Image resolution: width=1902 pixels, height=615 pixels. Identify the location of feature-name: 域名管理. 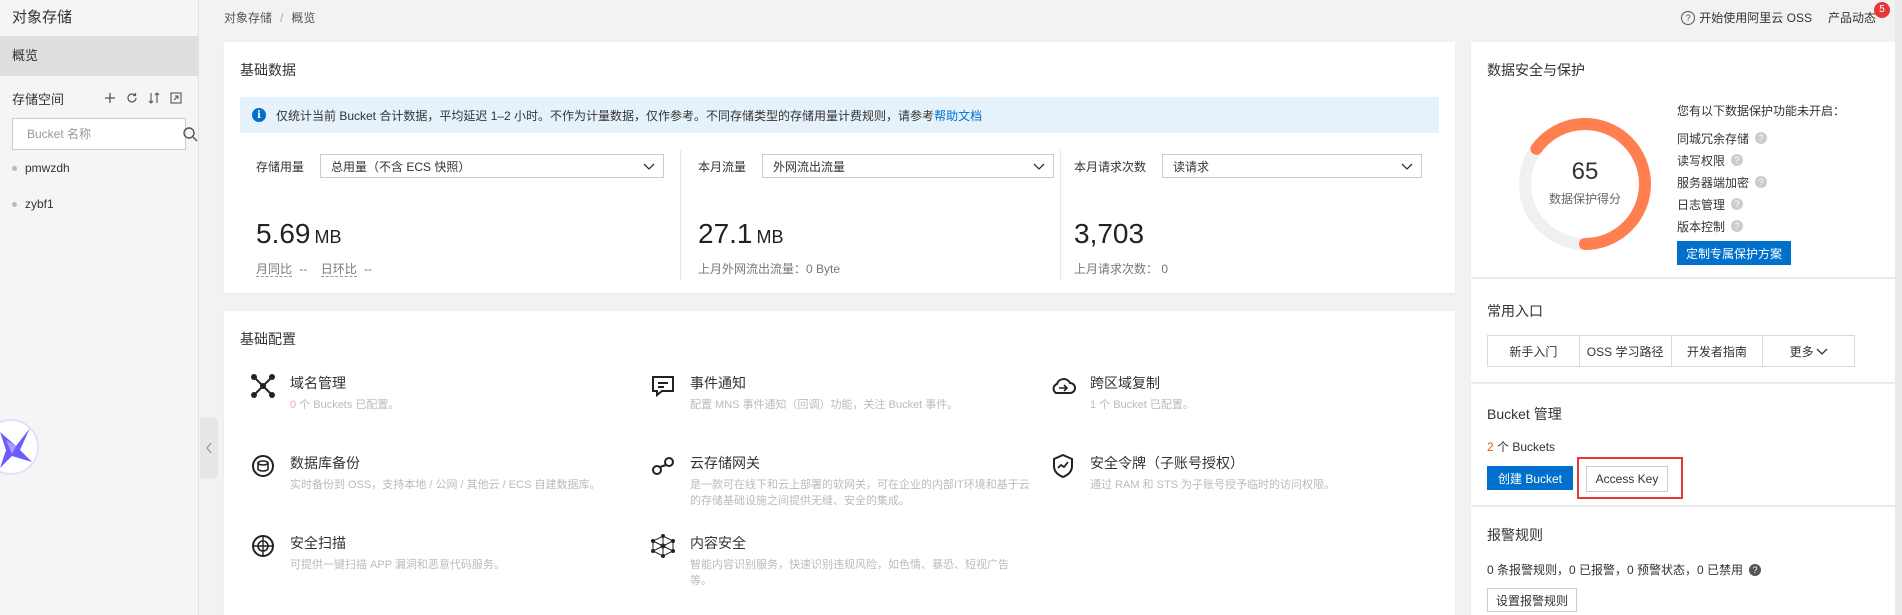
(318, 383).